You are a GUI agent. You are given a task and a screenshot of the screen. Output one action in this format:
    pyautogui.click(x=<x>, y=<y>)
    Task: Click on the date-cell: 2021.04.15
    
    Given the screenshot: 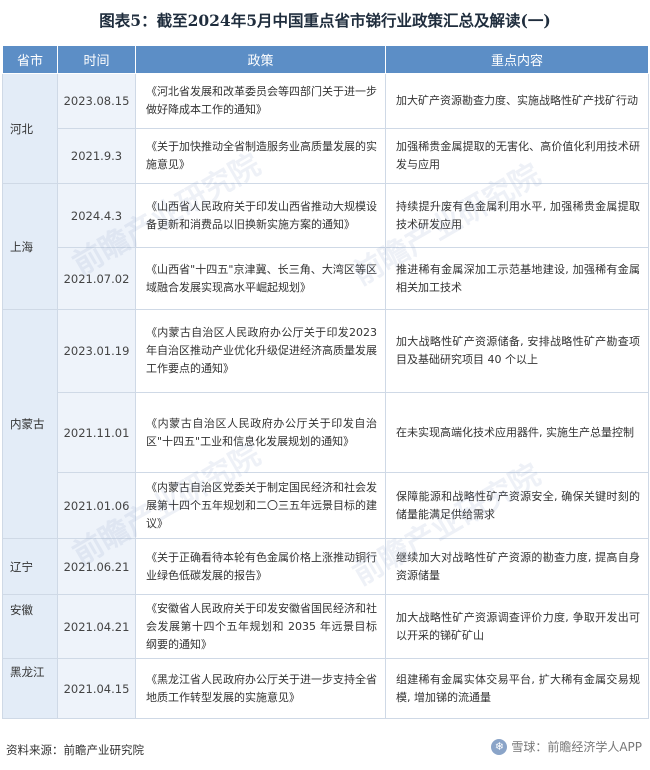 What is the action you would take?
    pyautogui.click(x=96, y=688)
    